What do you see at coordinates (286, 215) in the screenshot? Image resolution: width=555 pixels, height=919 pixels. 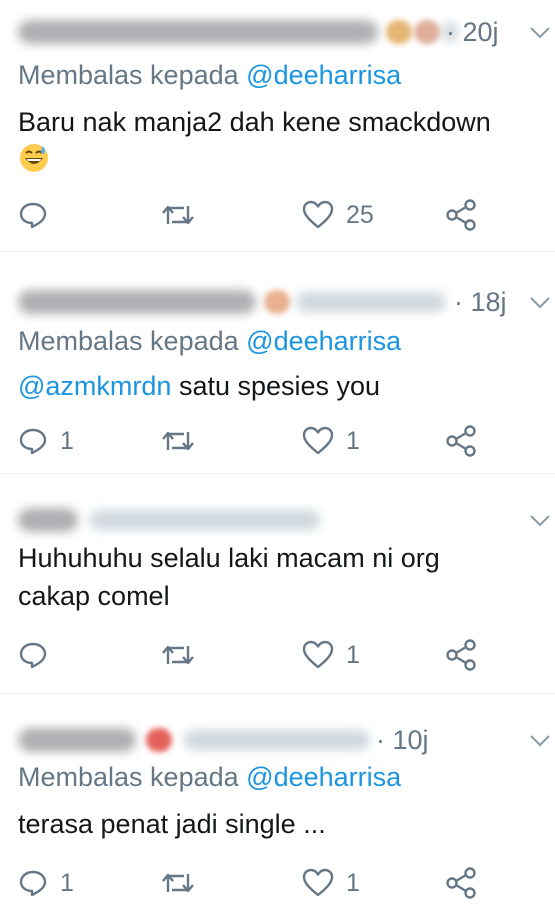 I see `tweet-actions: 25` at bounding box center [286, 215].